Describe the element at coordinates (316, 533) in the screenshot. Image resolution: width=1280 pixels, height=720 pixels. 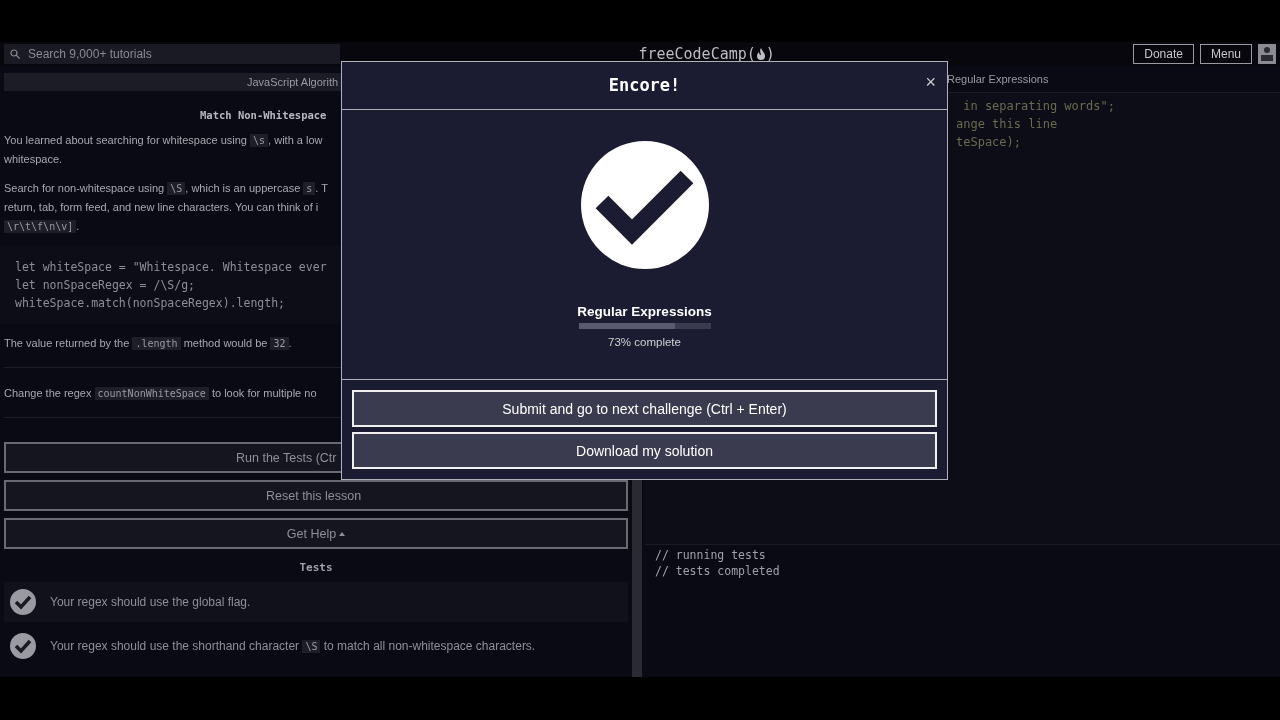
I see `get-help-button: Get Help` at that location.